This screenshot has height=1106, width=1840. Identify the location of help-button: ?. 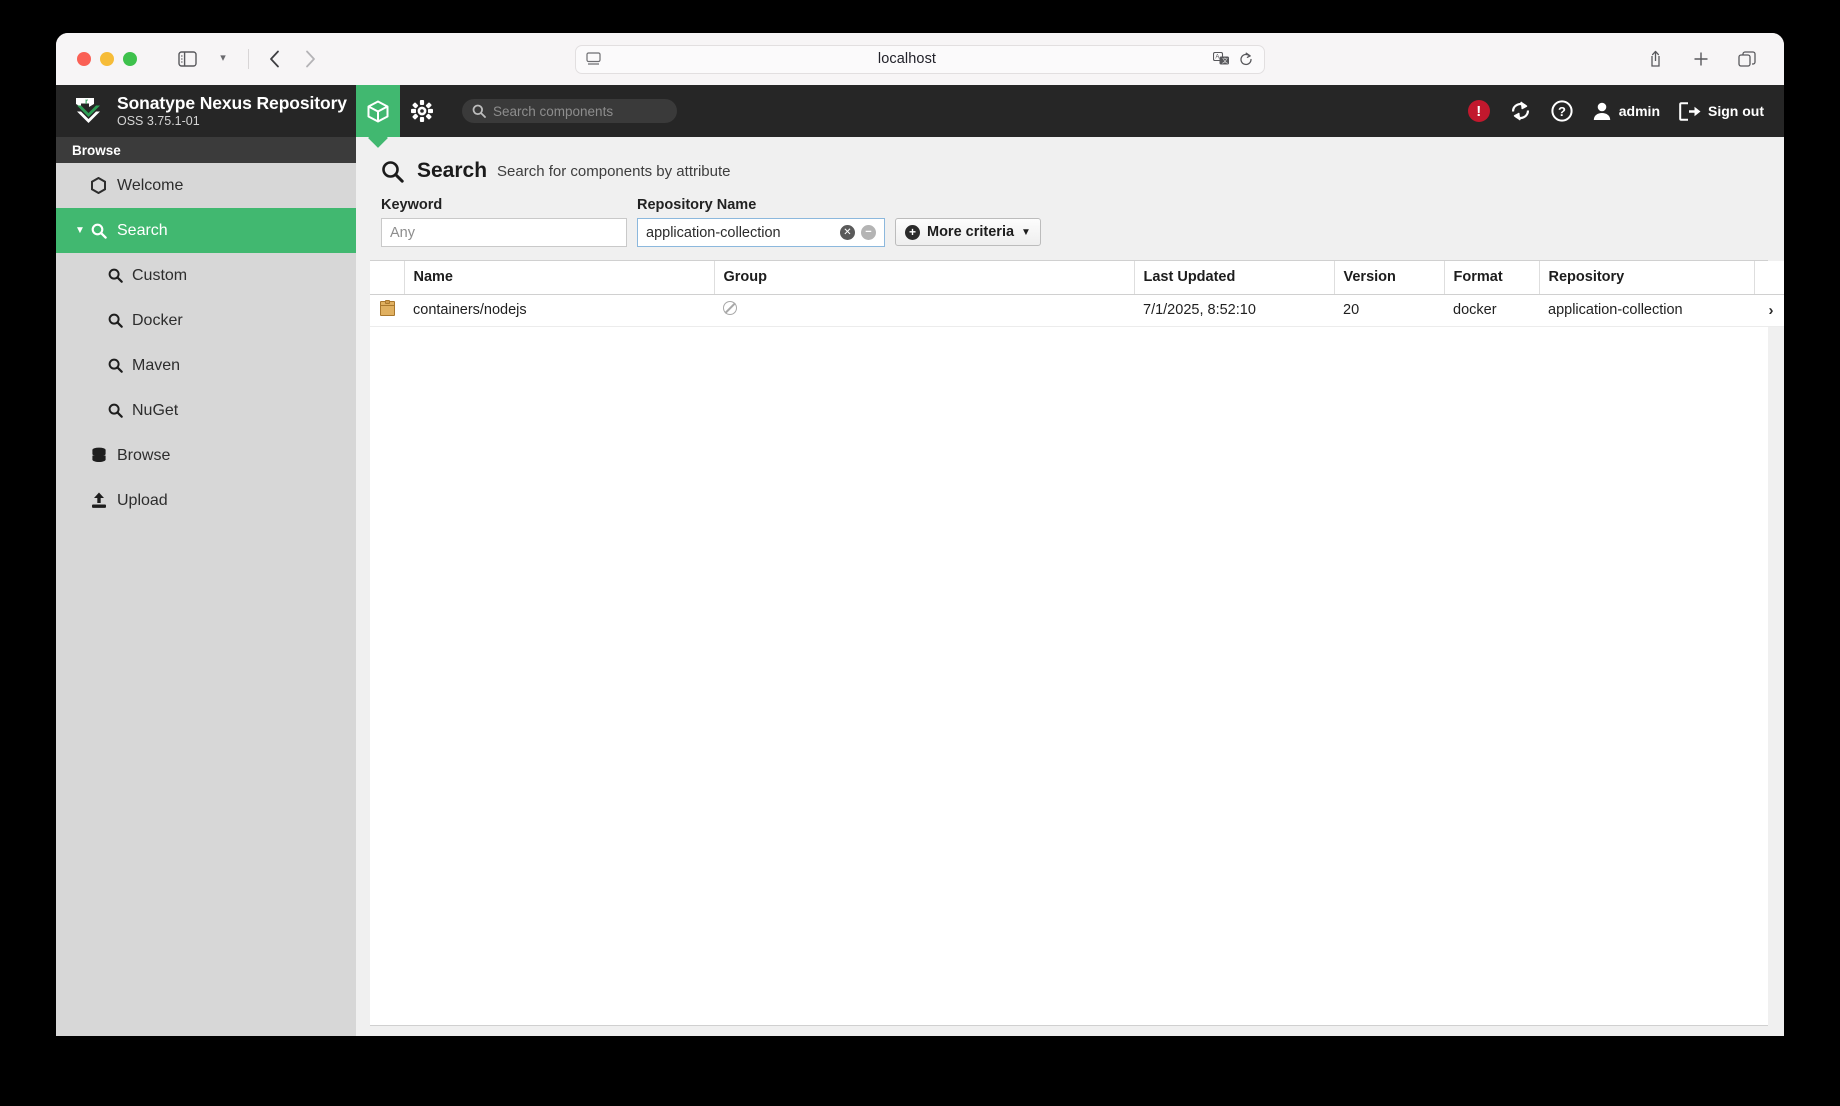
(1562, 111).